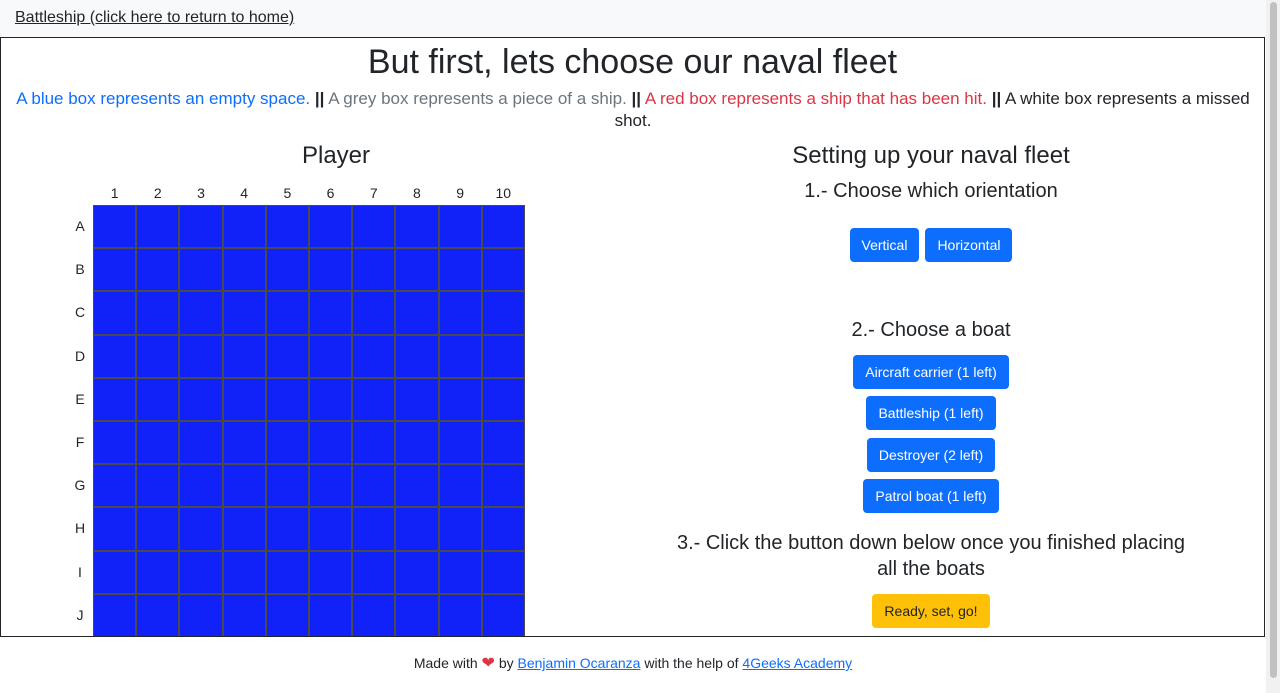  I want to click on aircraft-carrier-button: Aircraft carrier (1 left), so click(931, 372).